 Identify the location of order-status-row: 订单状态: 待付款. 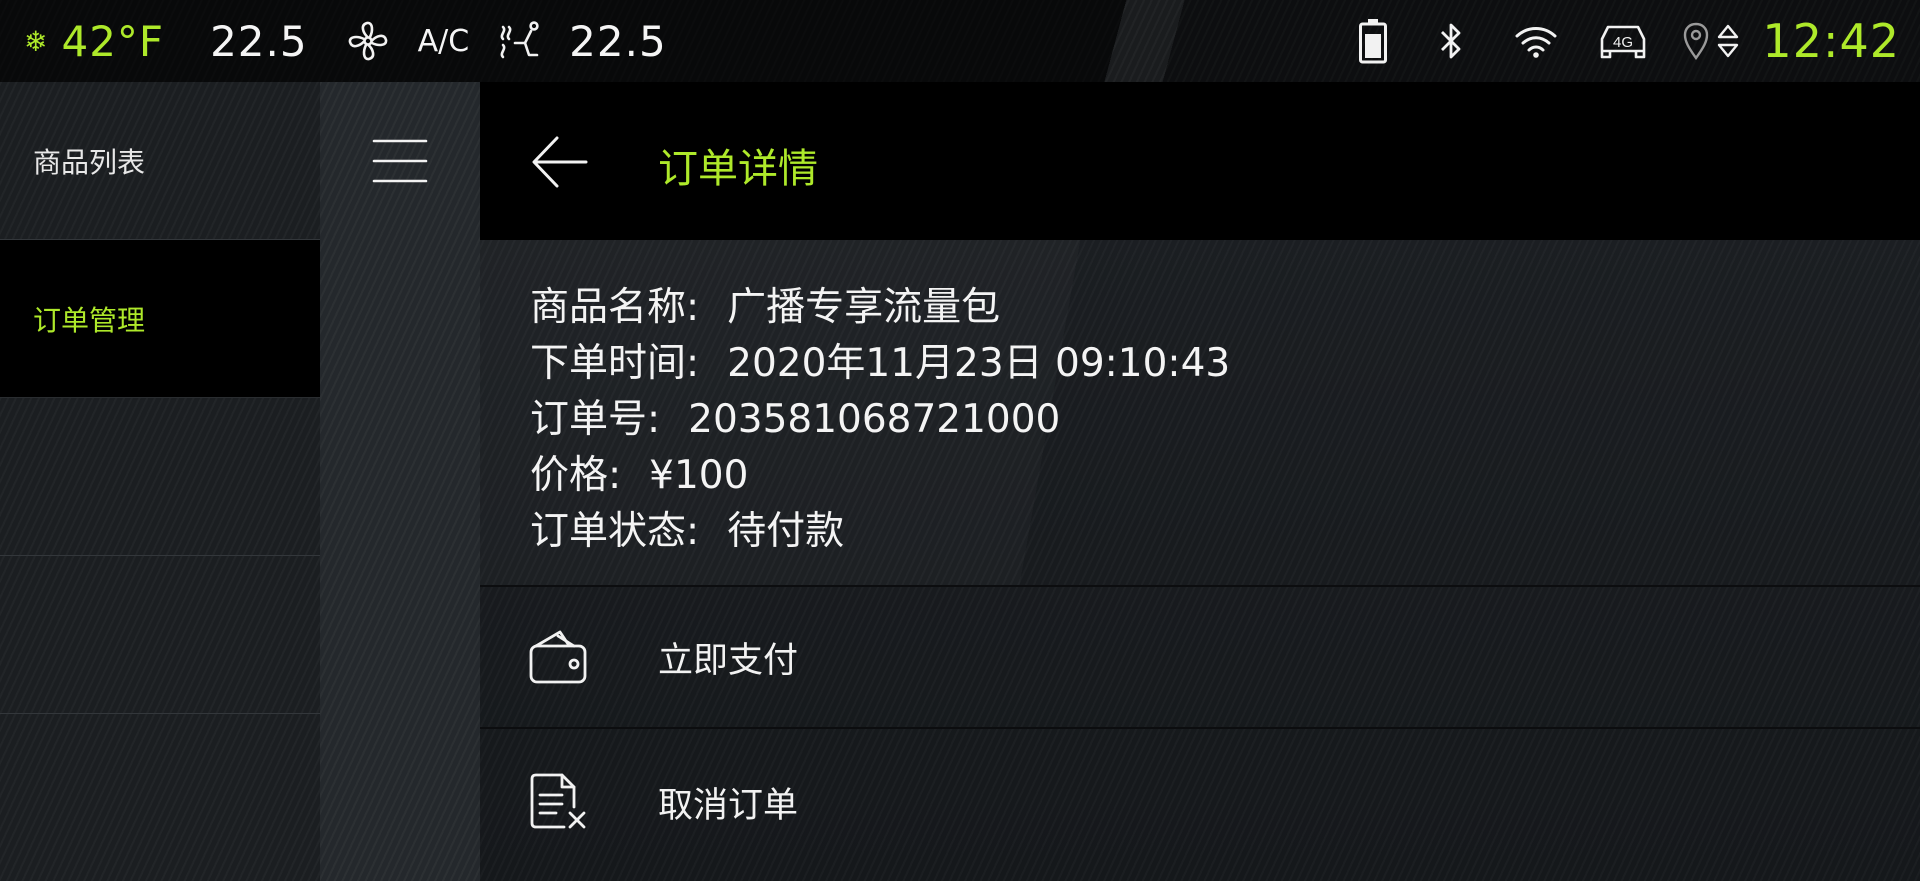
(687, 528).